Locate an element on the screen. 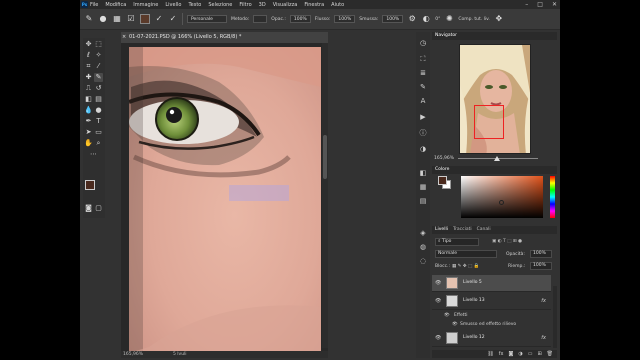 Image resolution: width=640 pixels, height=360 pixels. foreground-color is located at coordinates (90, 185).